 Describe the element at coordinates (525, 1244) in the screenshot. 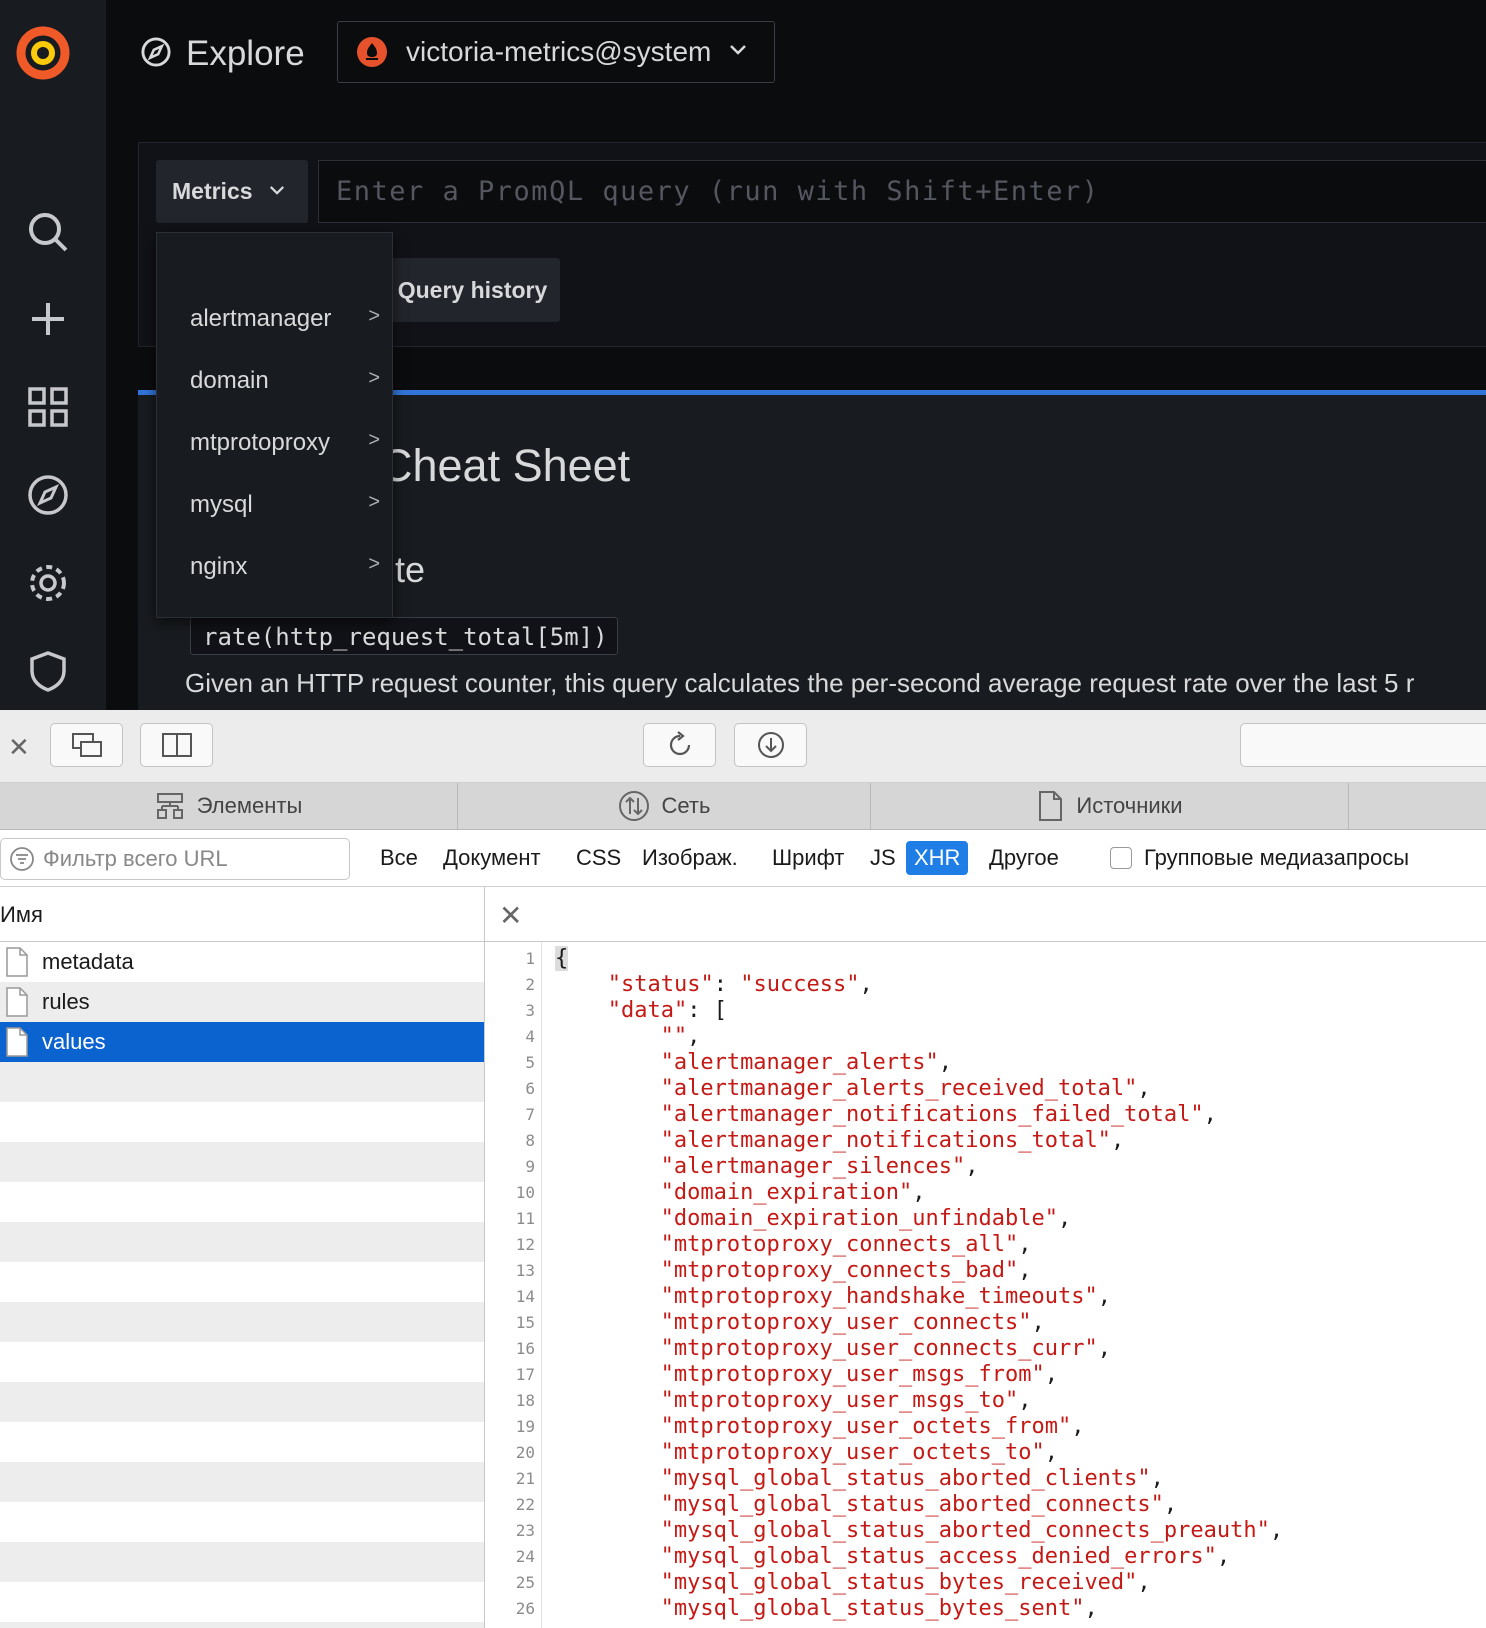

I see `line-number: 12` at that location.